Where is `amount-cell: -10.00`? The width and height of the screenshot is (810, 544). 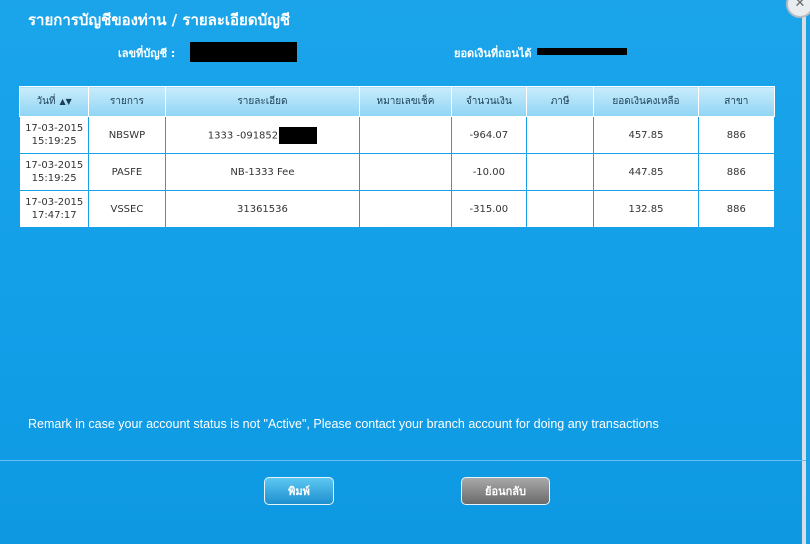
amount-cell: -10.00 is located at coordinates (488, 172).